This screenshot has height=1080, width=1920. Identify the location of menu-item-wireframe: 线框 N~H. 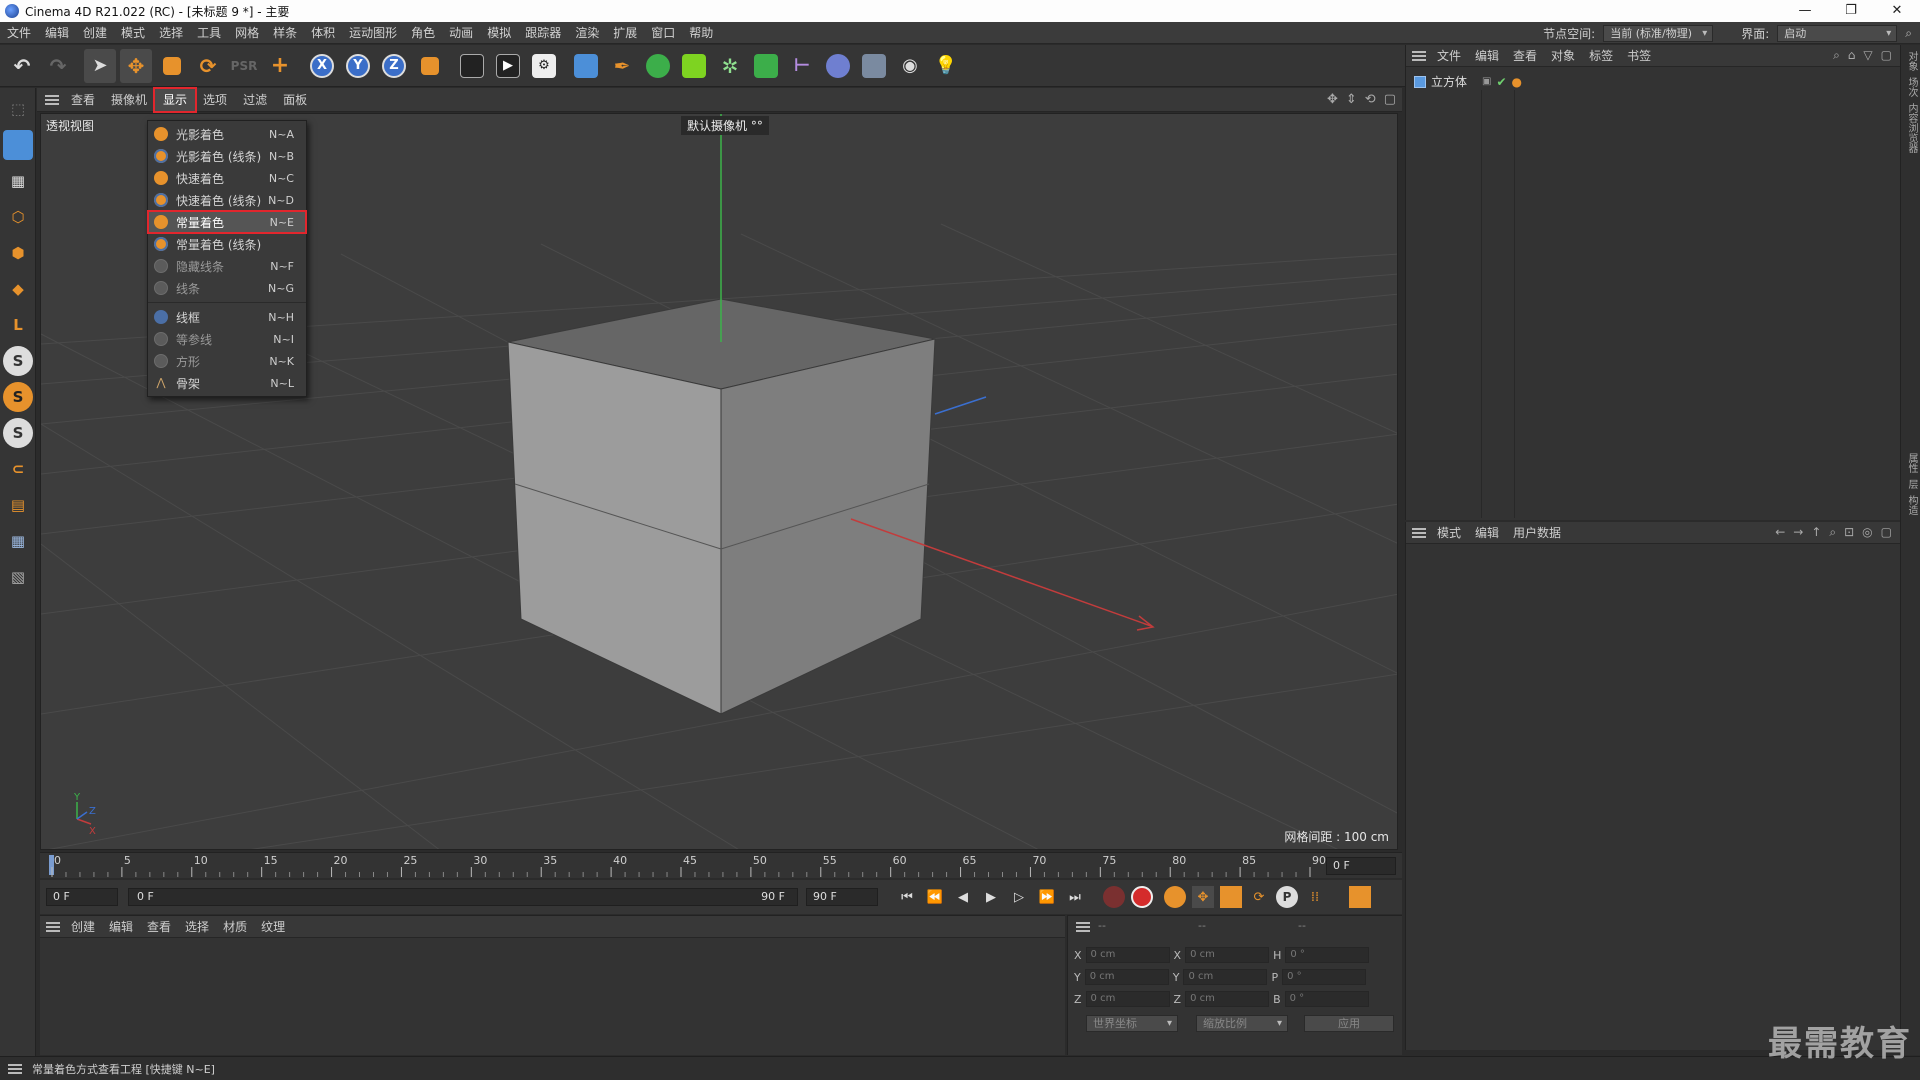
(227, 317).